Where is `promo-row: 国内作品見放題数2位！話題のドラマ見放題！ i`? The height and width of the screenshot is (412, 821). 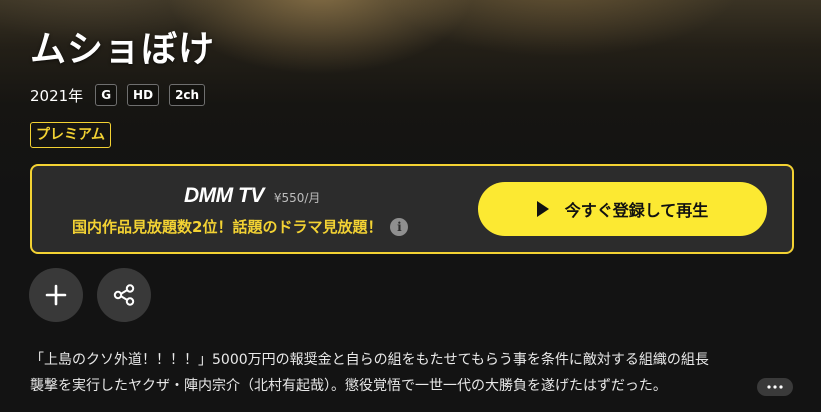
promo-row: 国内作品見放題数2位！話題のドラマ見放題！ i is located at coordinates (240, 226).